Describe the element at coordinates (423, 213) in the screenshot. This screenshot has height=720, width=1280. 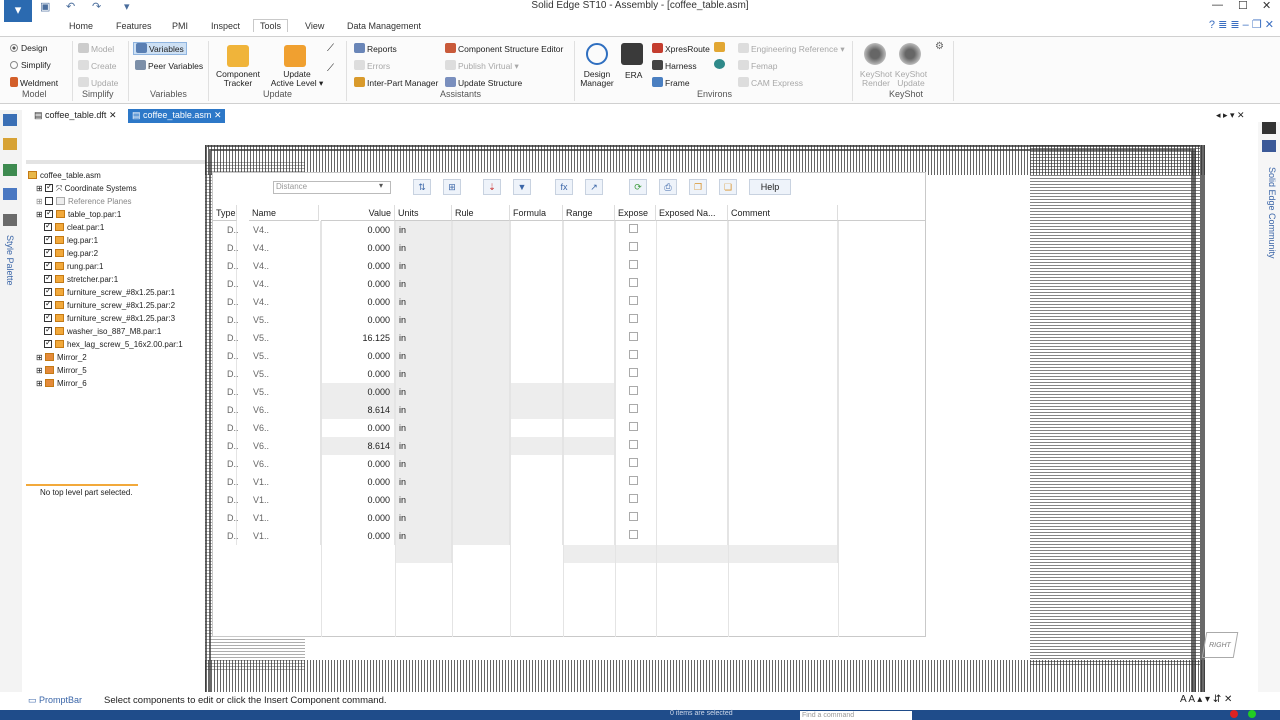
I see `column-header-units: Units` at that location.